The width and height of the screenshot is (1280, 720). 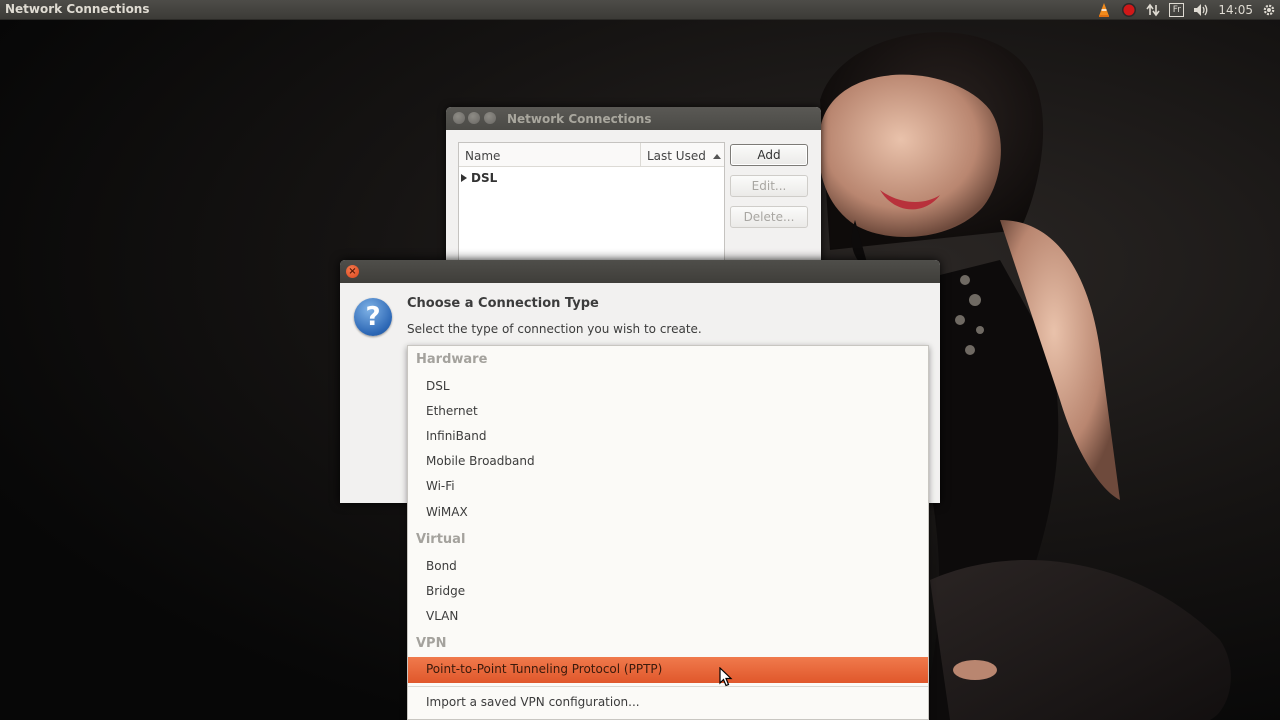 I want to click on dialog-heading: Choose a Connection Type, so click(x=503, y=303).